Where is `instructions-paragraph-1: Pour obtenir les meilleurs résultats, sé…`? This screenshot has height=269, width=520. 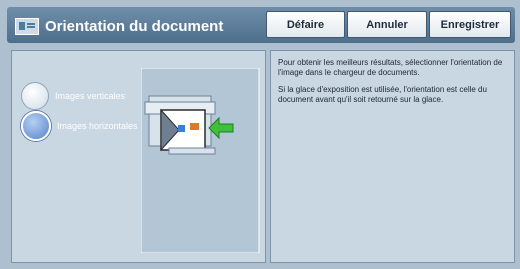
instructions-paragraph-1: Pour obtenir les meilleurs résultats, sé… is located at coordinates (390, 67).